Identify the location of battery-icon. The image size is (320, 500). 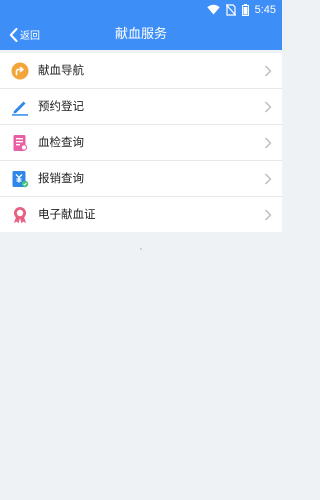
(245, 9).